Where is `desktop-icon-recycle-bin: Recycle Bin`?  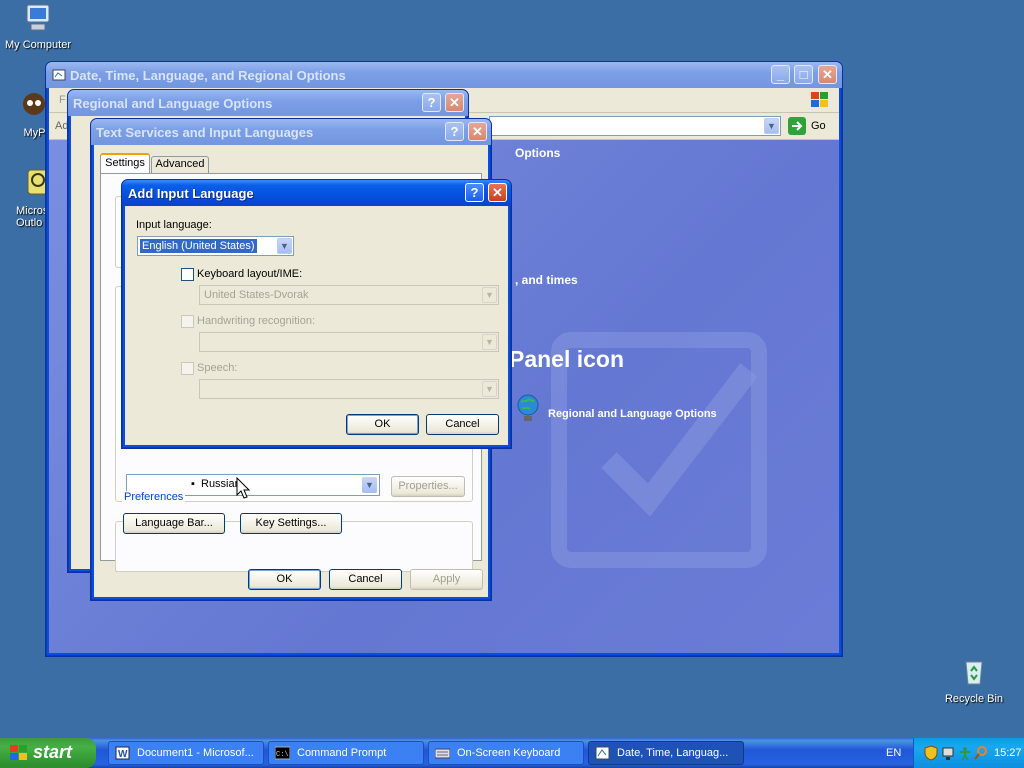 desktop-icon-recycle-bin: Recycle Bin is located at coordinates (974, 680).